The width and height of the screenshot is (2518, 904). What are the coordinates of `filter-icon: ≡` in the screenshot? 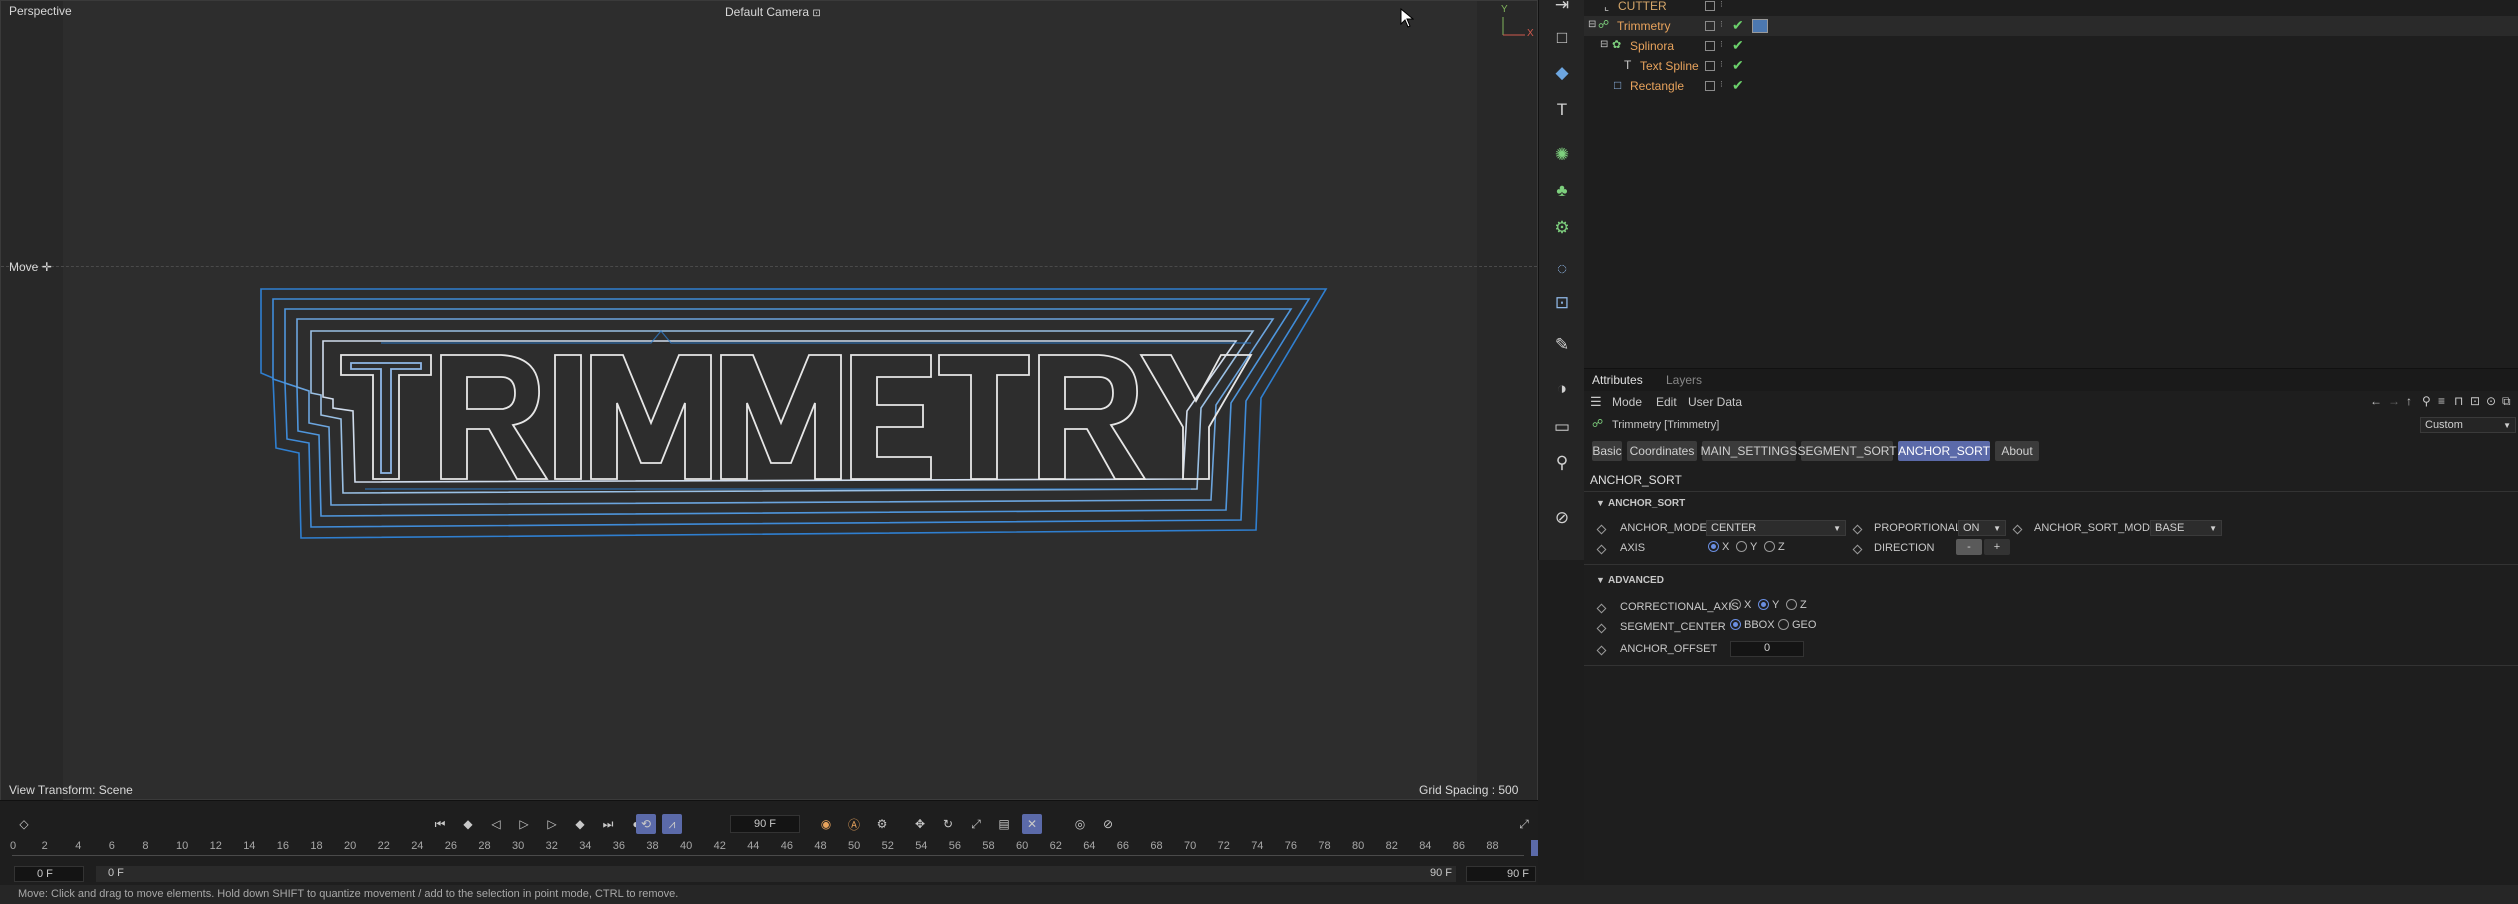 It's located at (2441, 401).